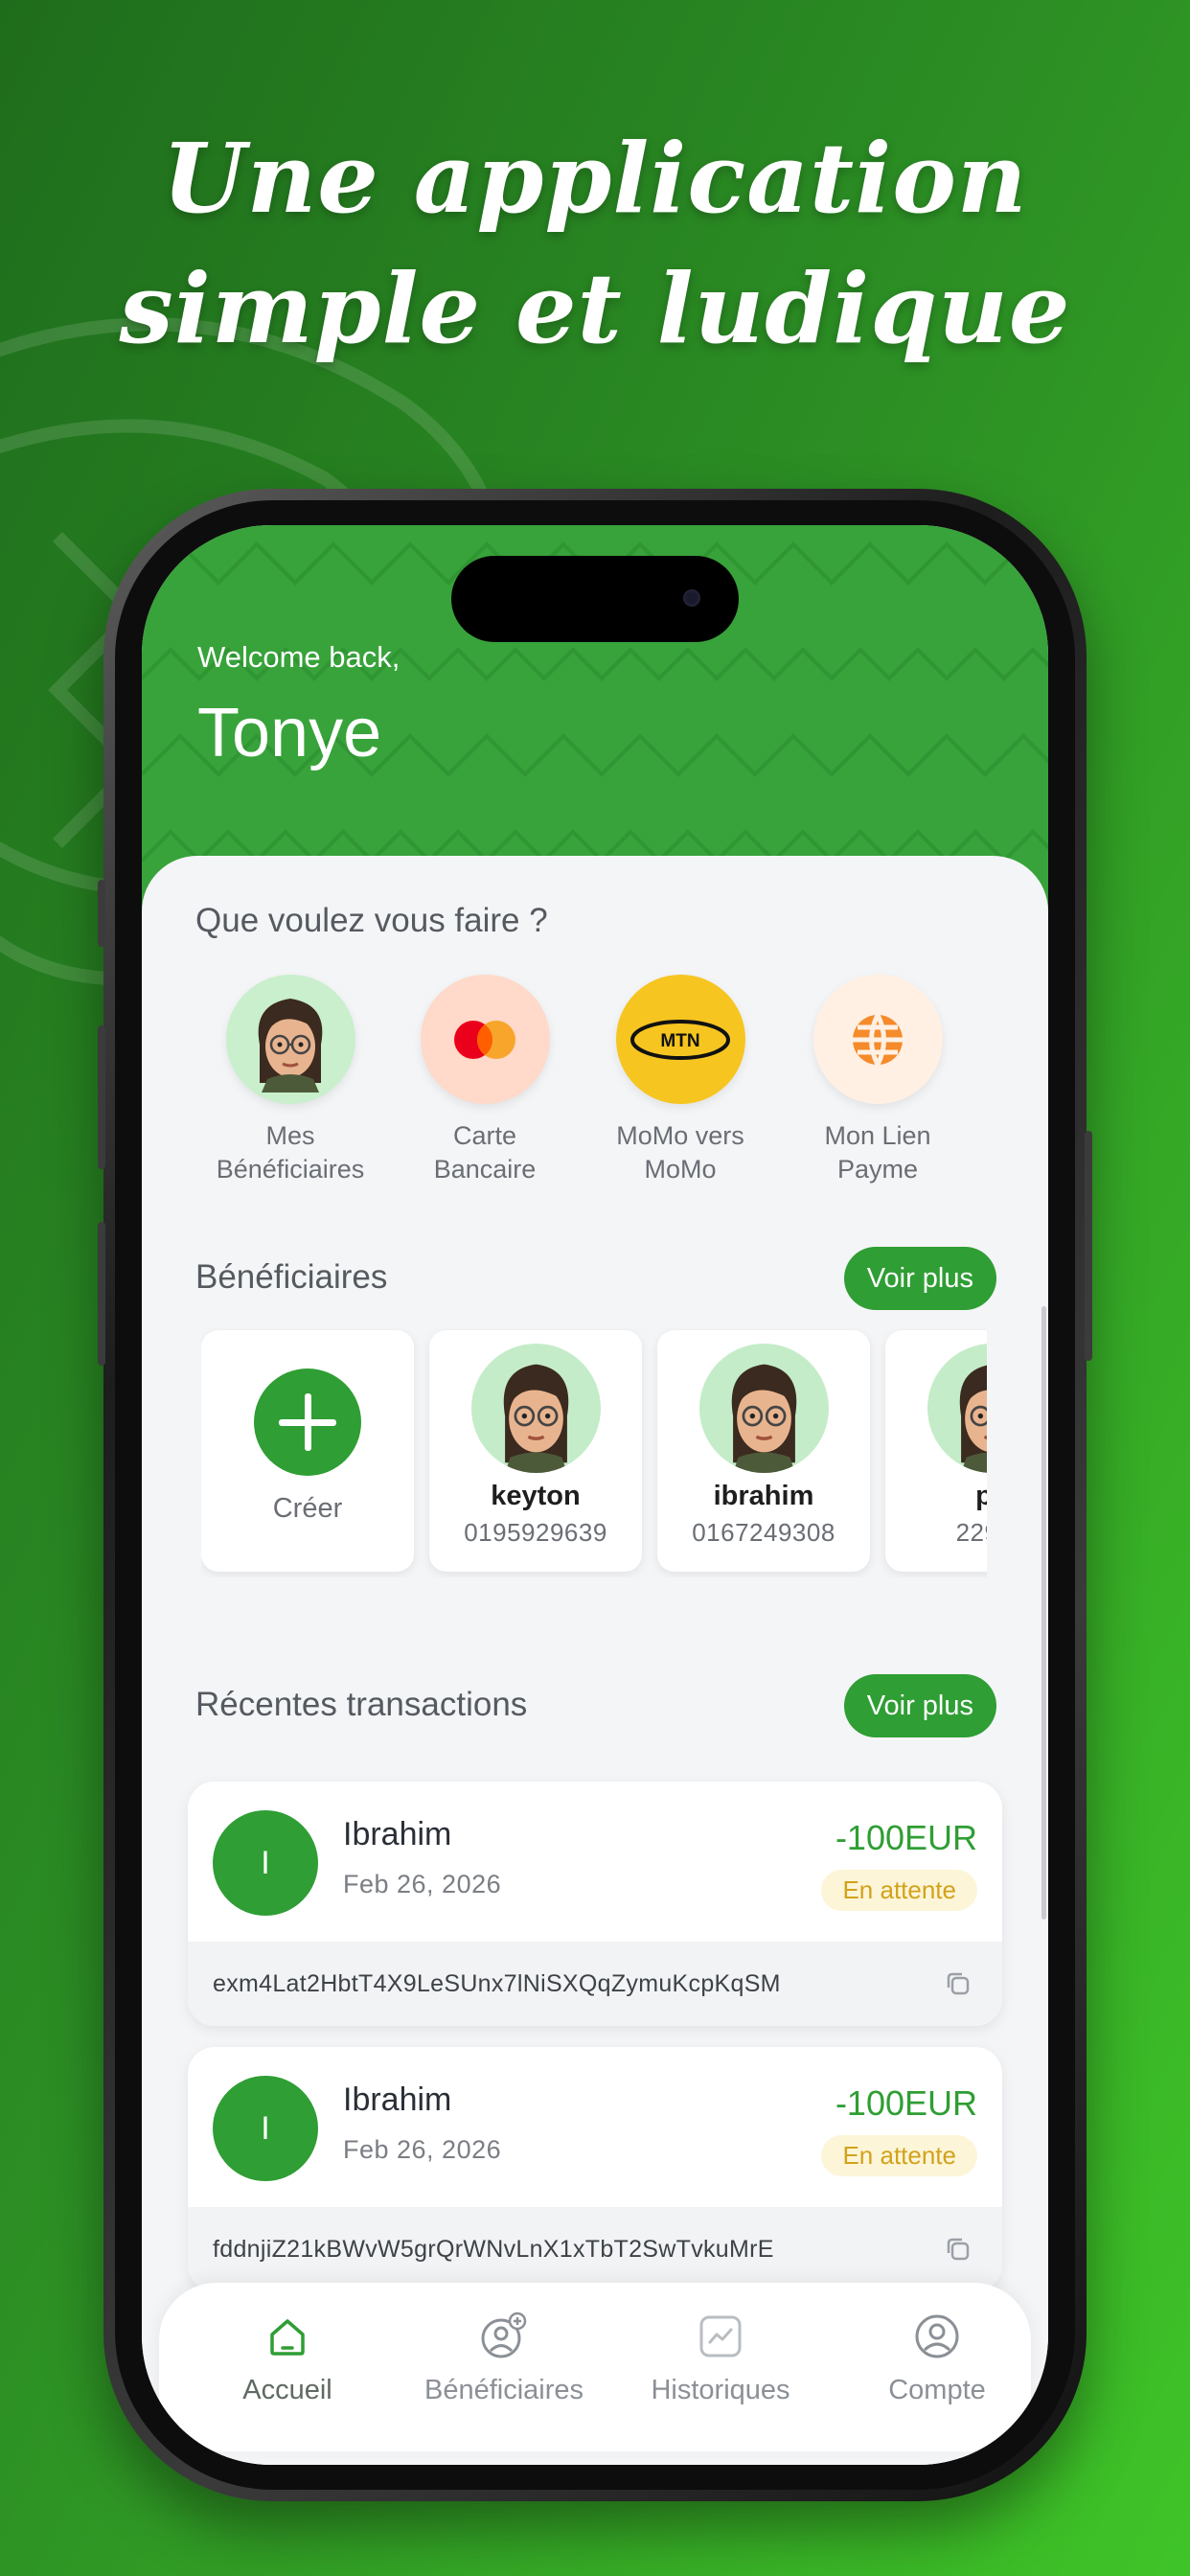 Image resolution: width=1190 pixels, height=2576 pixels. What do you see at coordinates (878, 1039) in the screenshot?
I see `payme-globe-icon` at bounding box center [878, 1039].